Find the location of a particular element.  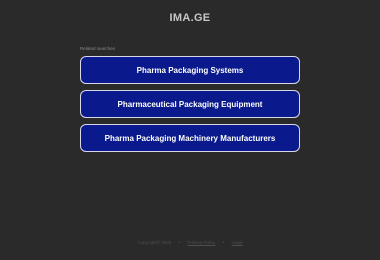

site-title: IMA.GE is located at coordinates (190, 18).